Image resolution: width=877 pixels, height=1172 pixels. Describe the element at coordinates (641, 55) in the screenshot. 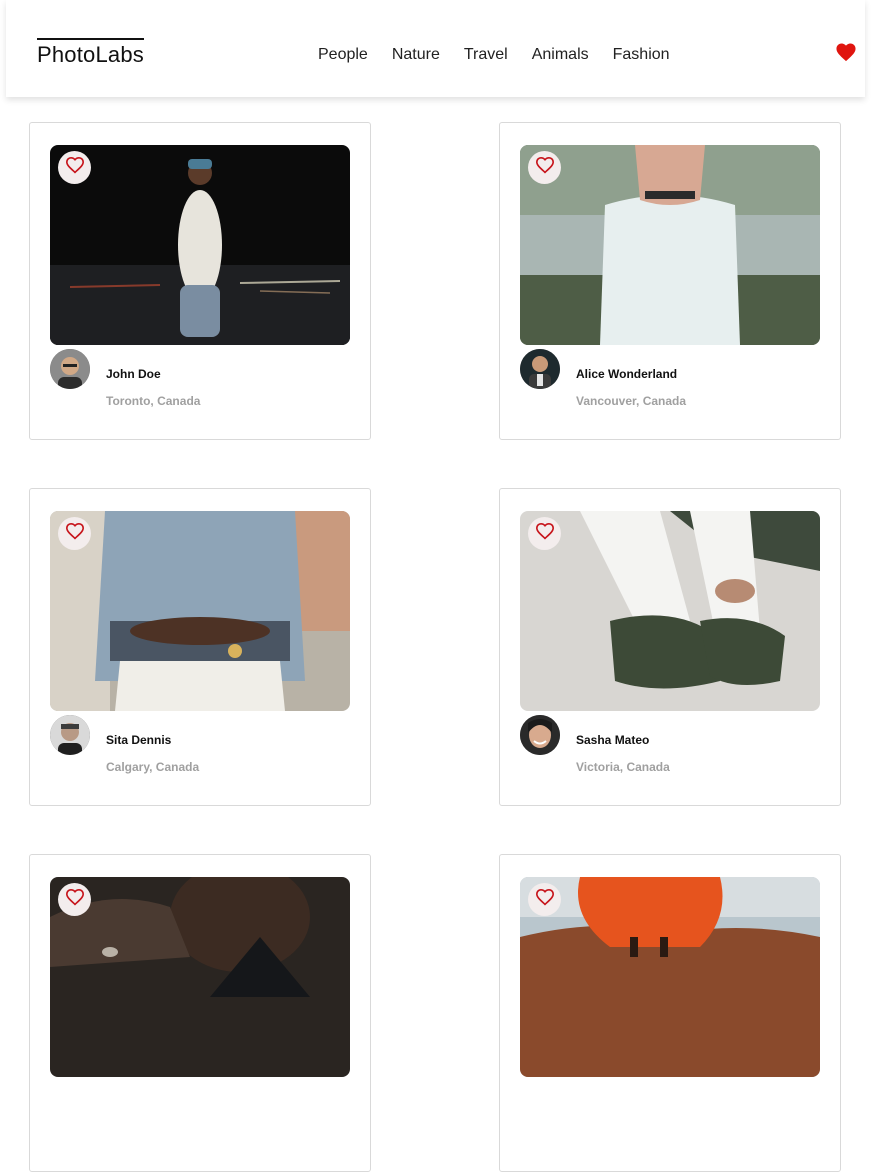

I see `nav-topic-fashion: Fashion` at that location.